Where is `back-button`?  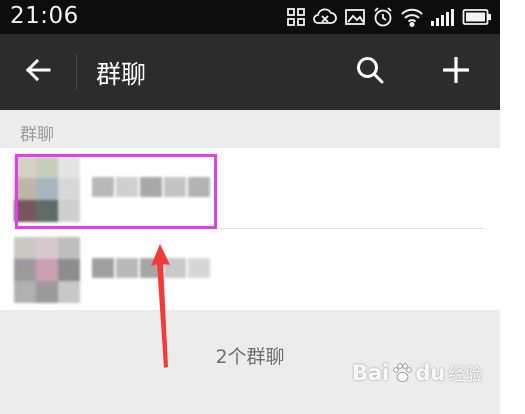
back-button is located at coordinates (38, 72).